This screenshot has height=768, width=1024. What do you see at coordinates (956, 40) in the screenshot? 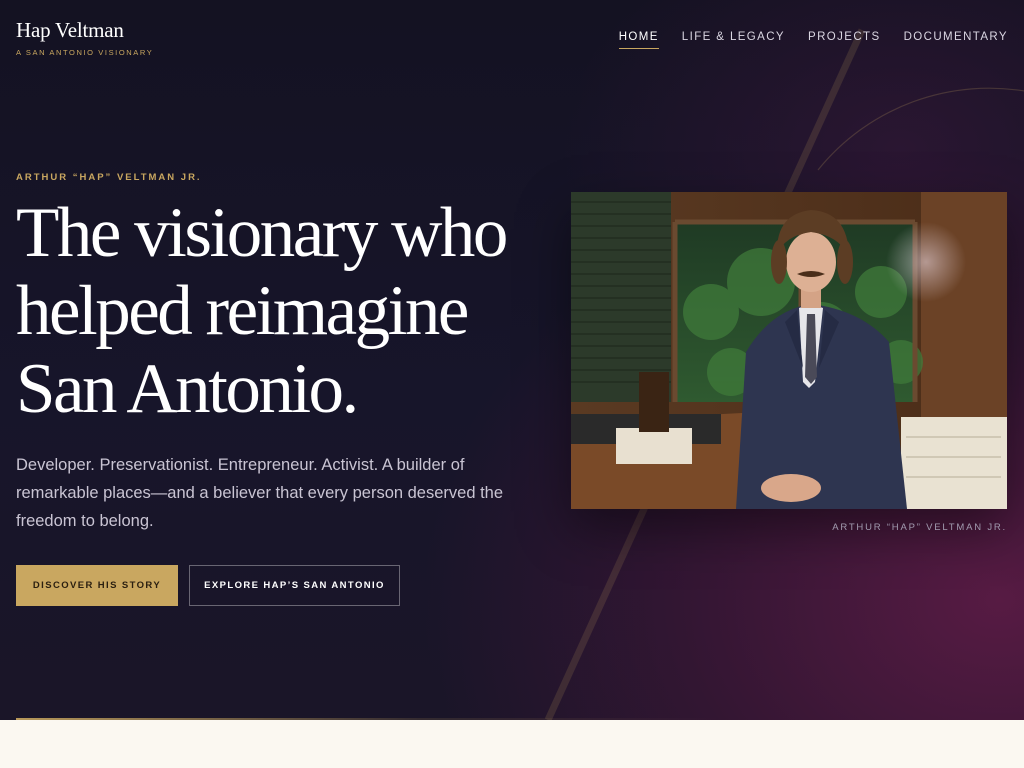
I see `nav-documentary: DOCUMENTARY` at bounding box center [956, 40].